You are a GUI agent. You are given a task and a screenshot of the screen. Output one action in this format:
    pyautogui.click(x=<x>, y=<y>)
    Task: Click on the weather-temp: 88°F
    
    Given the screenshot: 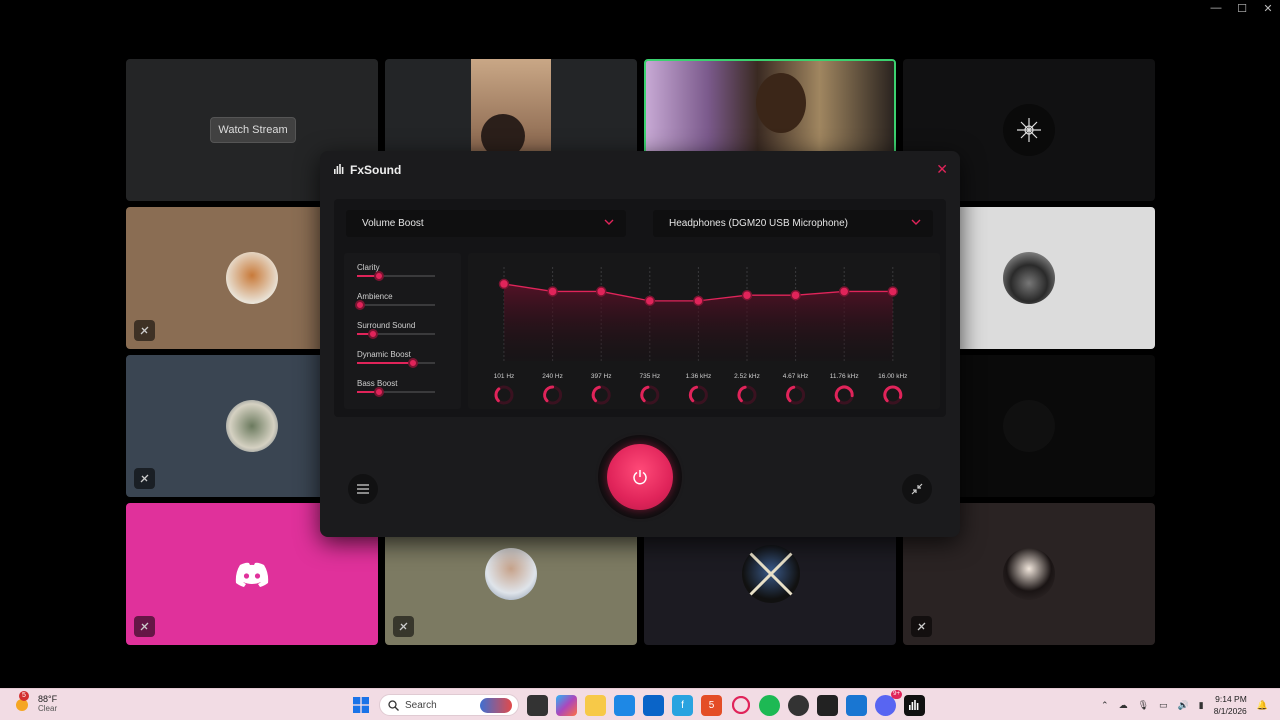 What is the action you would take?
    pyautogui.click(x=48, y=698)
    